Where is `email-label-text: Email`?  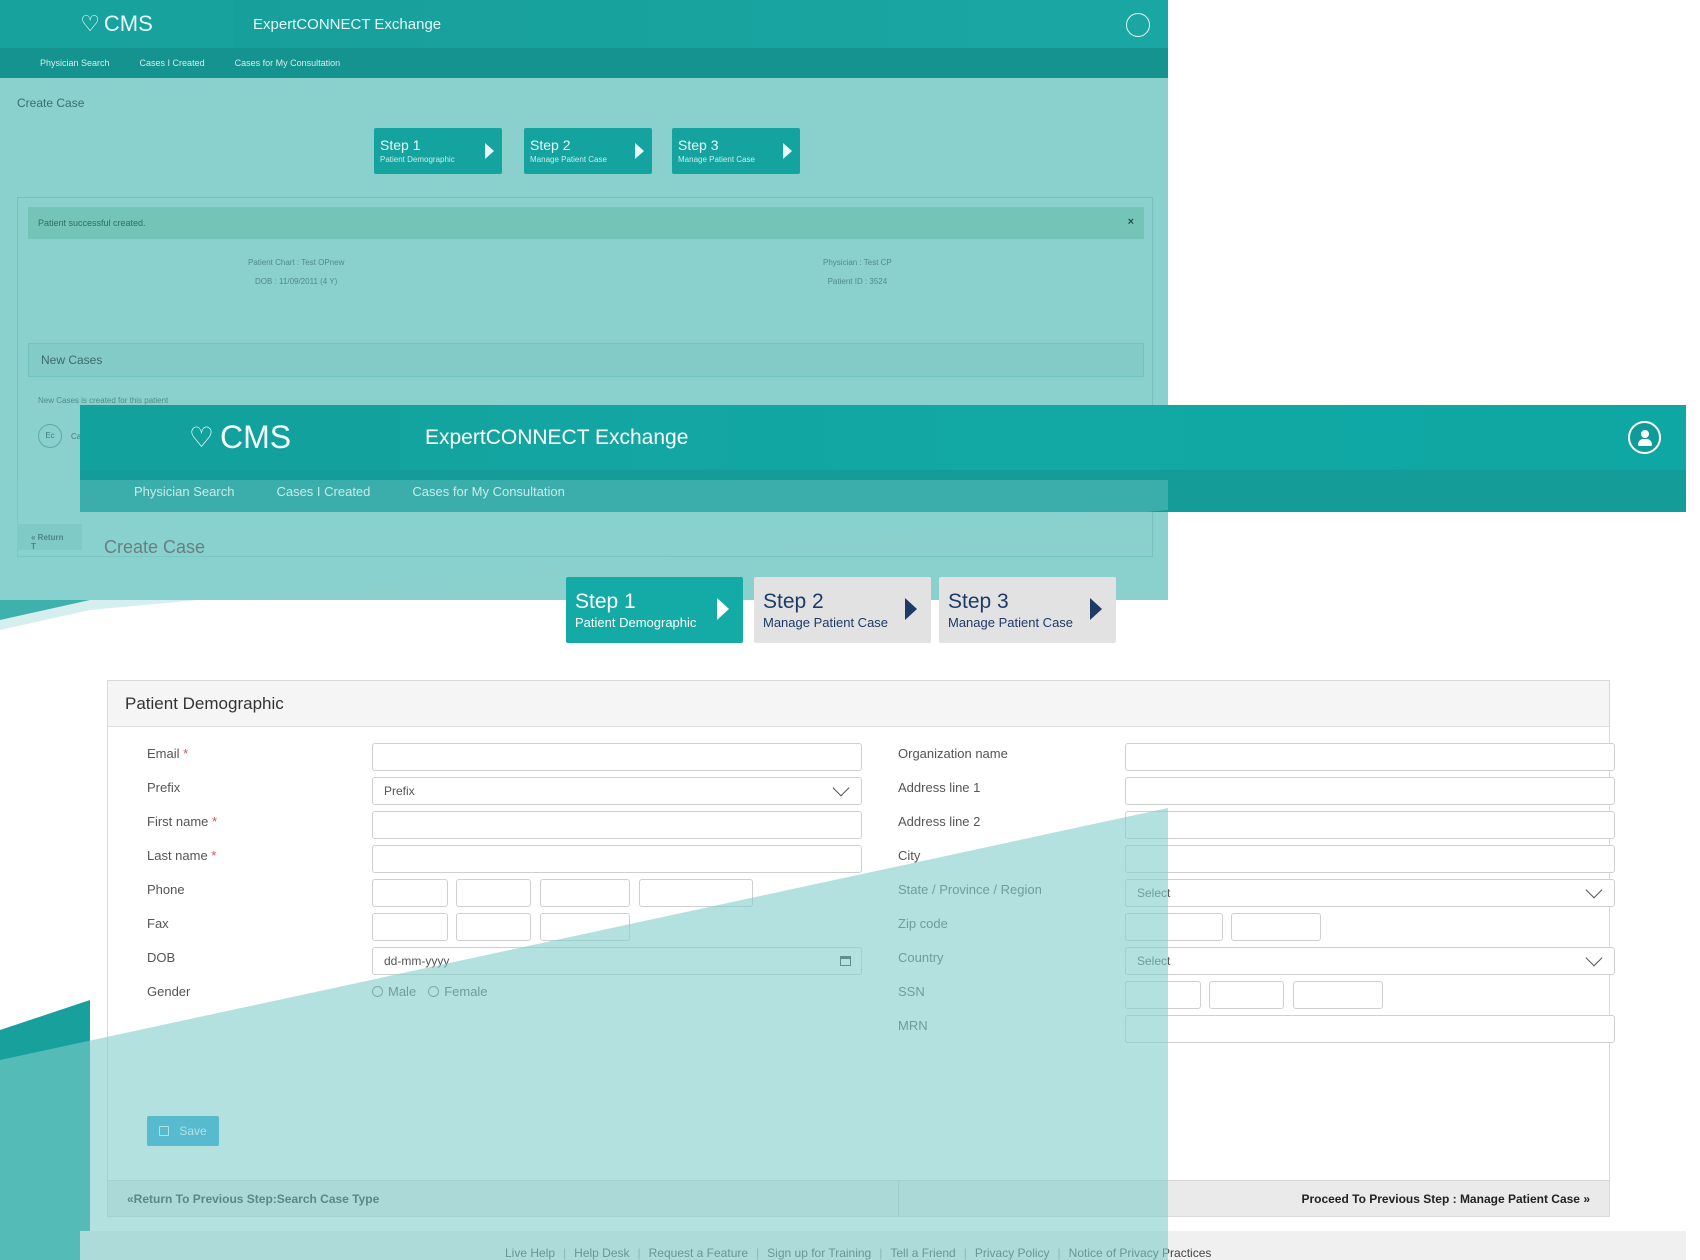 email-label-text: Email is located at coordinates (163, 753).